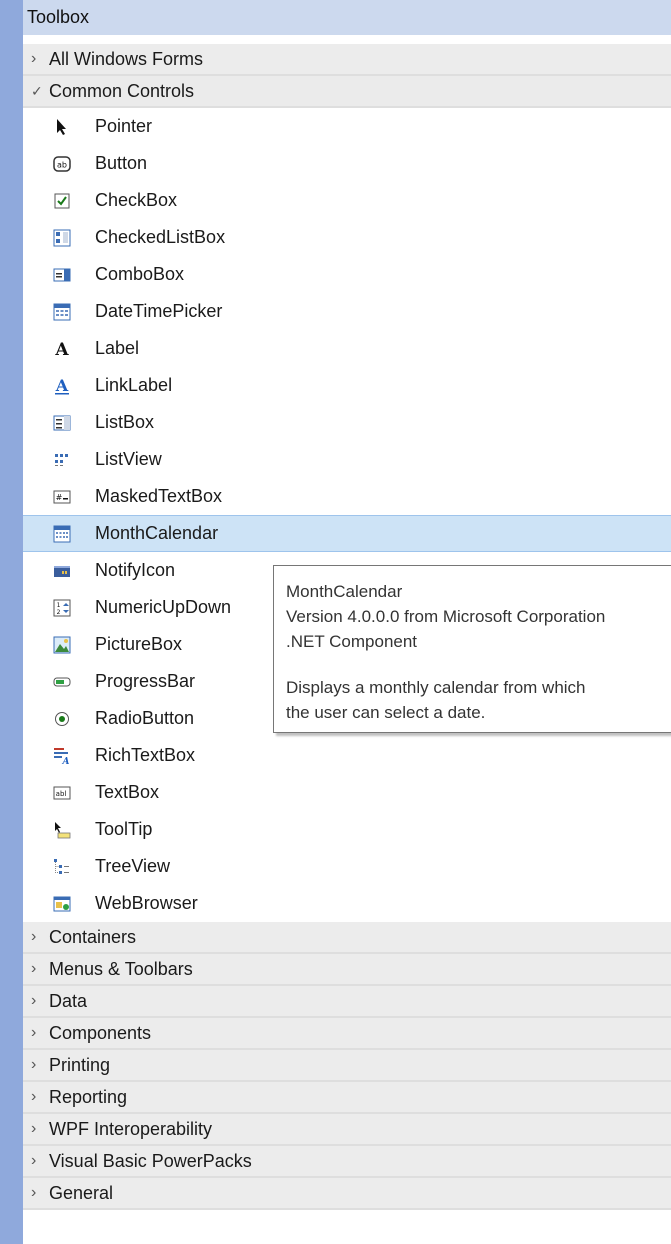 This screenshot has height=1244, width=671. I want to click on category-label: Menus & Toolbars, so click(121, 968).